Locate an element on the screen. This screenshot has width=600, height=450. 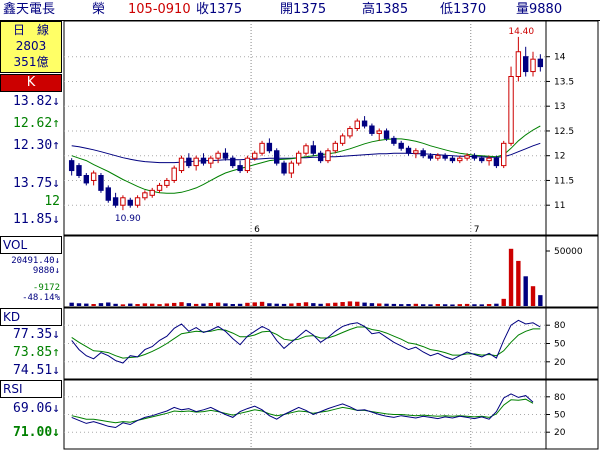
price-tick-label: 13 is located at coordinates (559, 107).